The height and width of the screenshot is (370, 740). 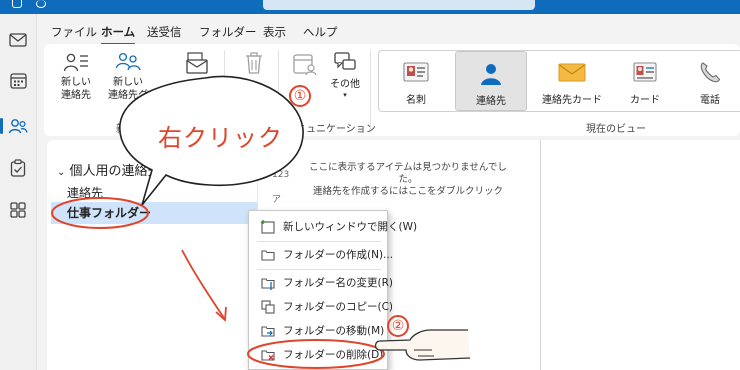 What do you see at coordinates (203, 284) in the screenshot?
I see `arrow-line` at bounding box center [203, 284].